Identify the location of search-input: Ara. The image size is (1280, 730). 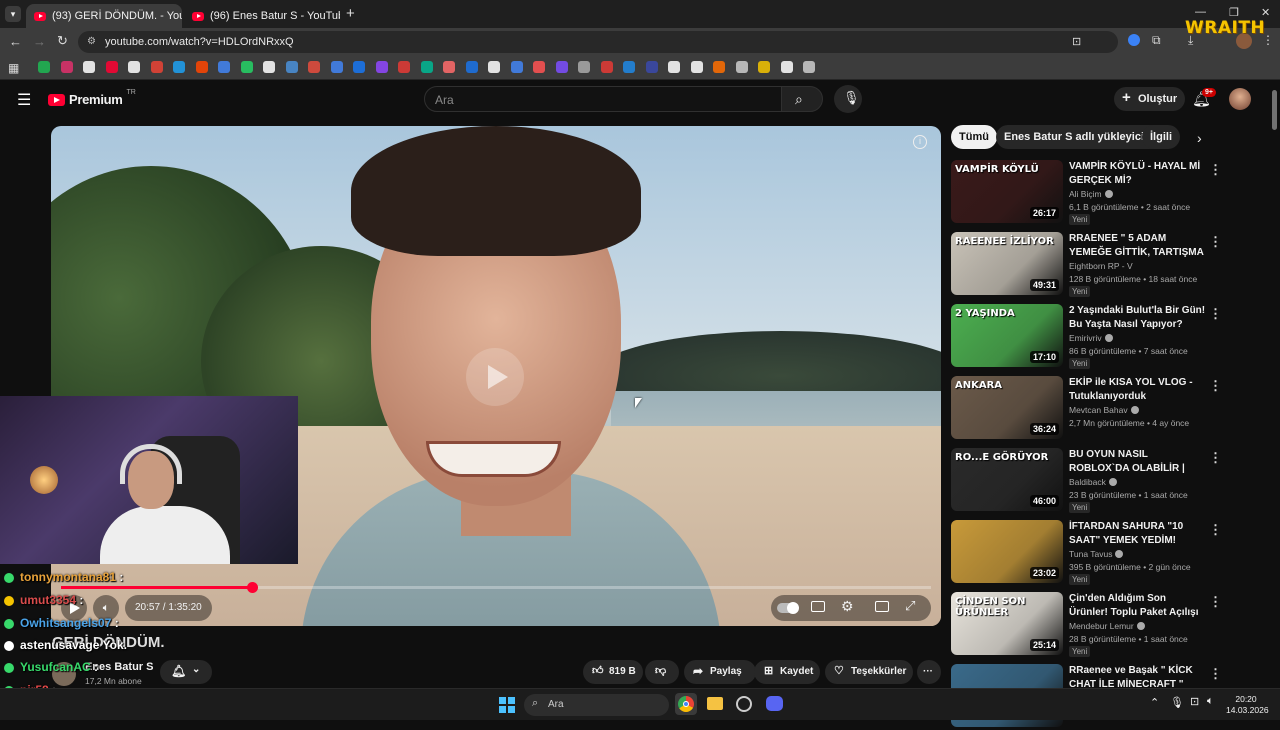
(603, 99).